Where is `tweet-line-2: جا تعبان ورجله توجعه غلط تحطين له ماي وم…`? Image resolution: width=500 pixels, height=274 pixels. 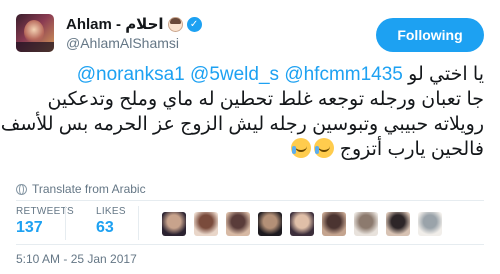 tweet-line-2: جا تعبان ورجله توجعه غلط تحطين له ماي وم… is located at coordinates (265, 99).